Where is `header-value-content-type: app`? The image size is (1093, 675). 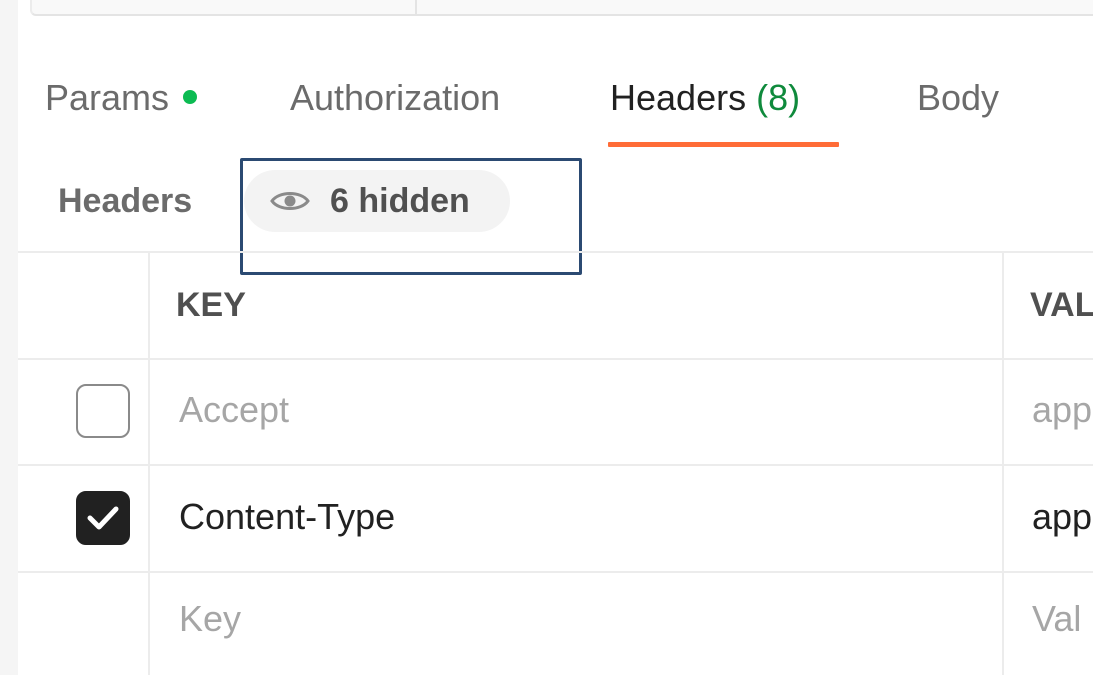
header-value-content-type: app is located at coordinates (1062, 517).